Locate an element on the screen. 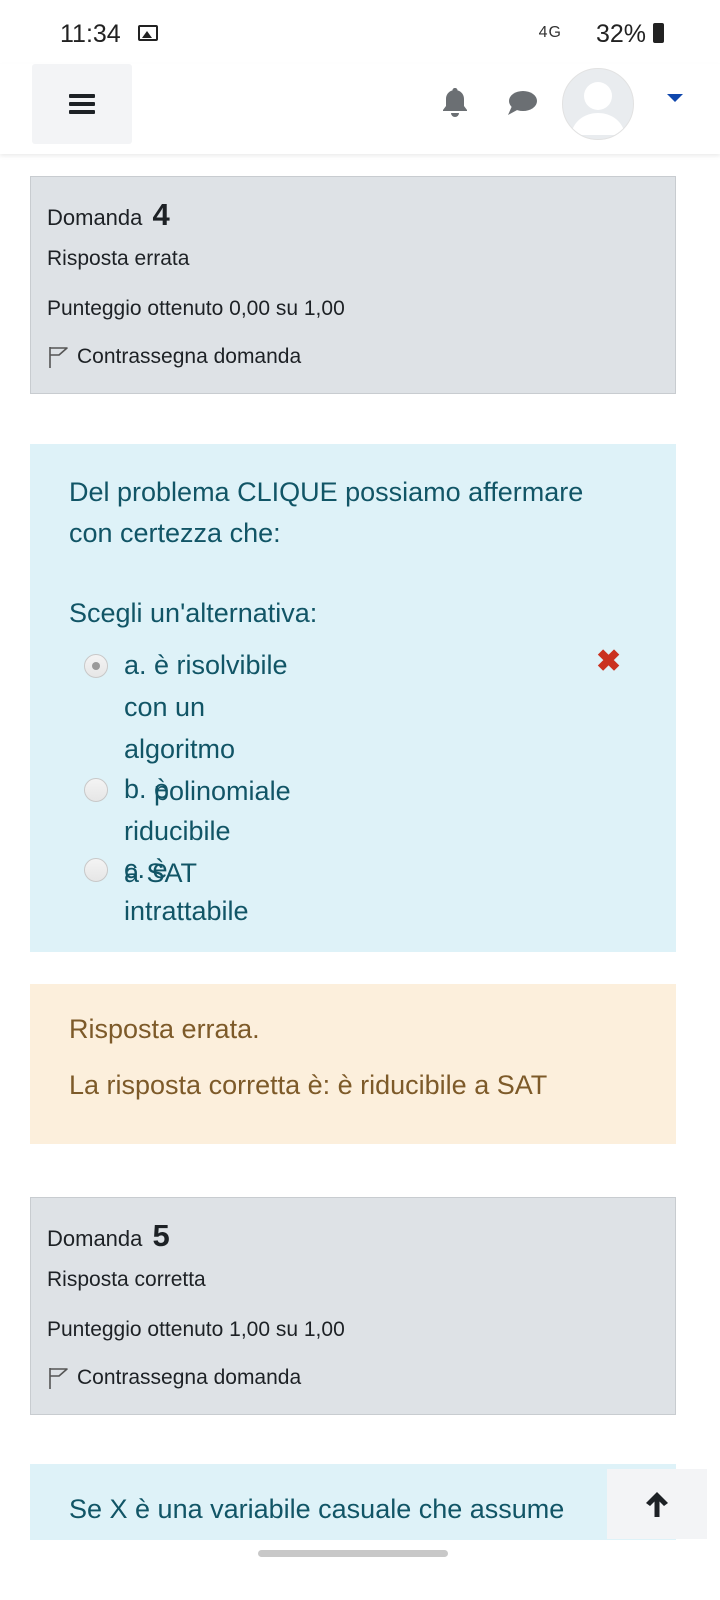 This screenshot has height=1600, width=720. back-to-top-button is located at coordinates (657, 1504).